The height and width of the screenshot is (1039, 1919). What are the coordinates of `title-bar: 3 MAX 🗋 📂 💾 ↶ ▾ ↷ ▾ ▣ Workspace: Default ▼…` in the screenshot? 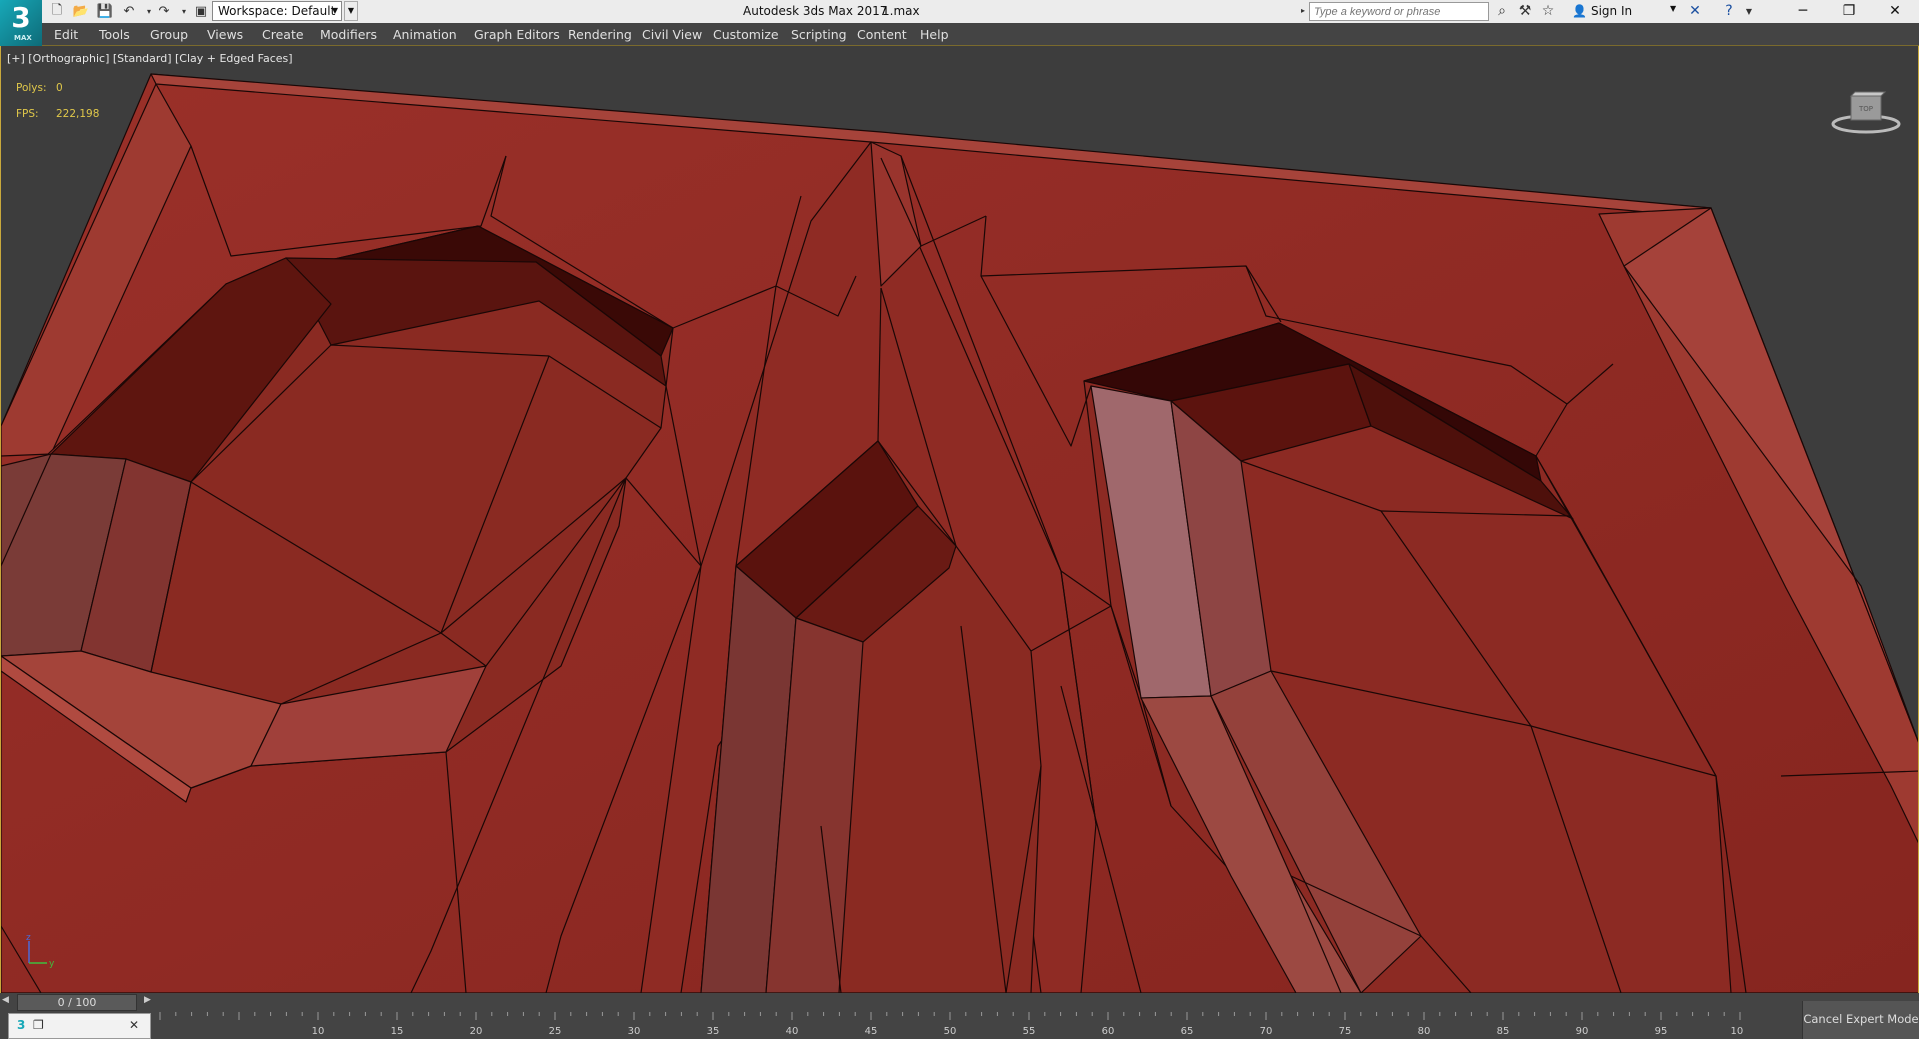 It's located at (959, 23).